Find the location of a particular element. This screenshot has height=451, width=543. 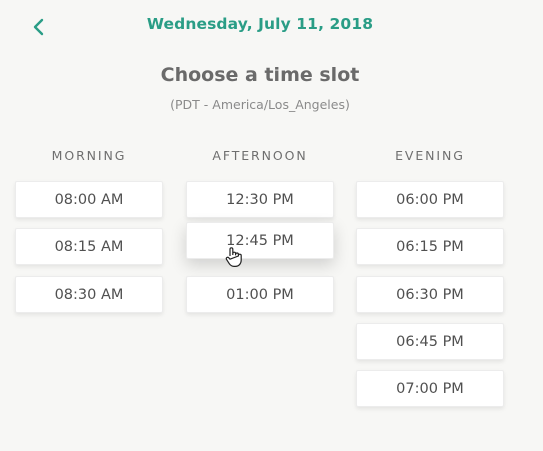

selected-date: Wednesday, July 11, 2018 is located at coordinates (260, 24).